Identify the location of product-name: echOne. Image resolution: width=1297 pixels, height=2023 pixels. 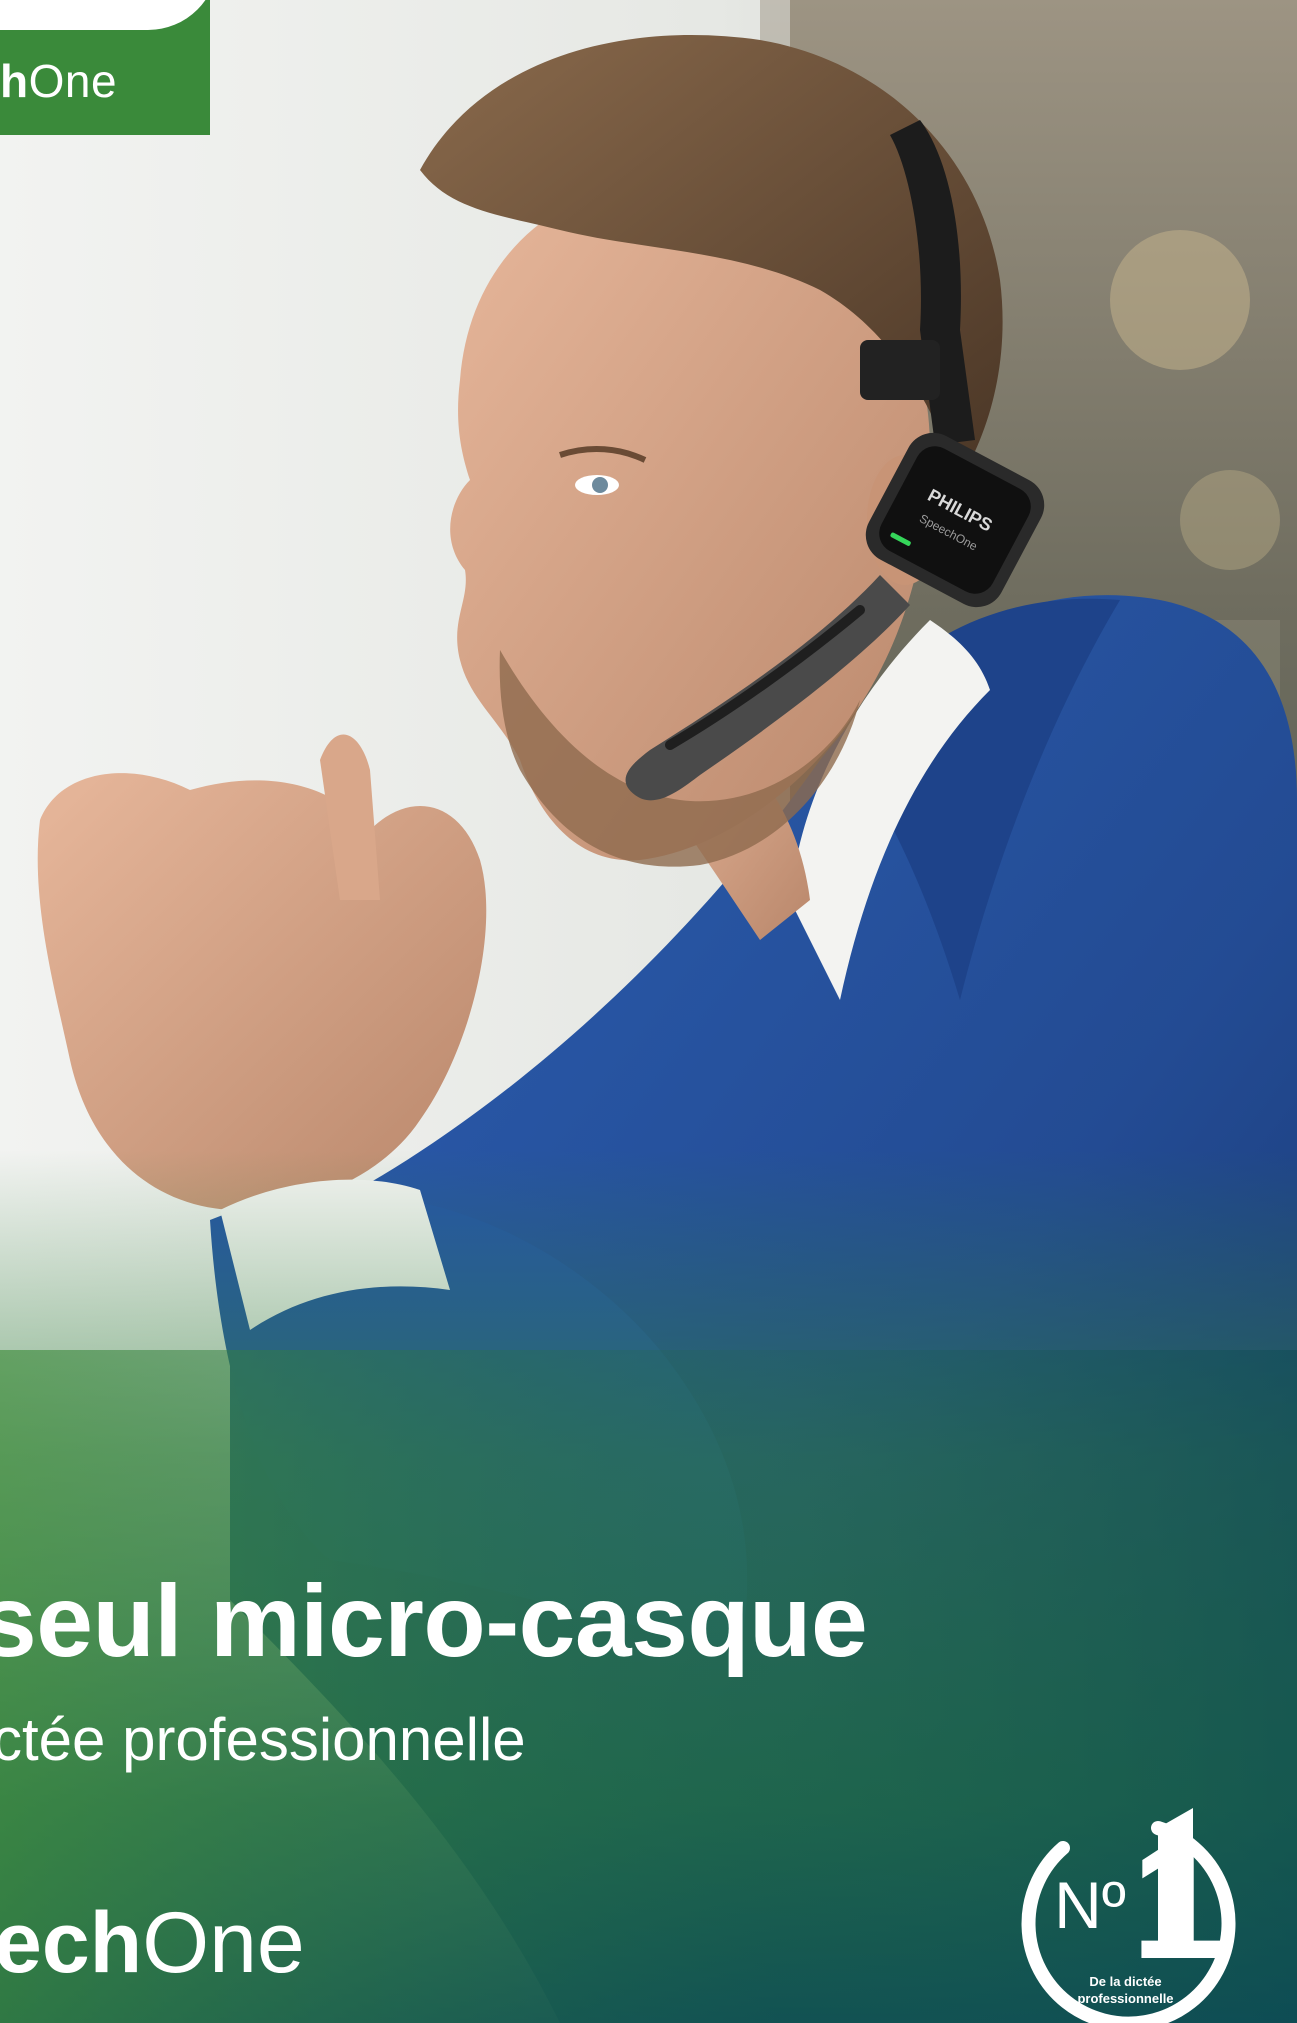
(152, 1943).